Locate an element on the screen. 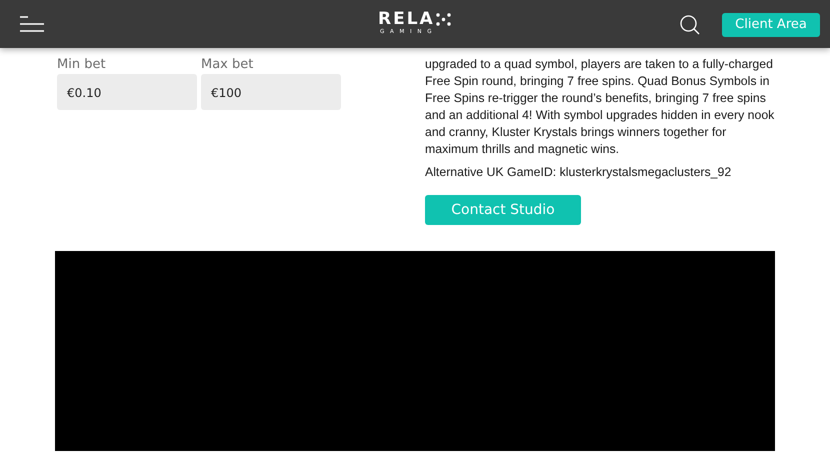  client-area-button: Client Area is located at coordinates (771, 25).